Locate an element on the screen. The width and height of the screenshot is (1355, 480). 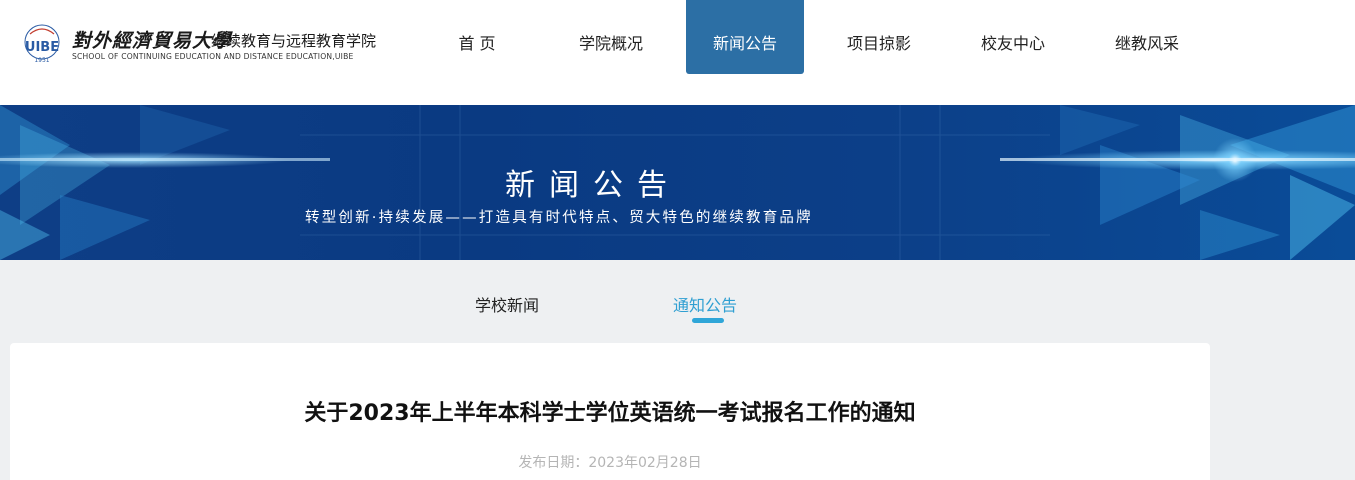
svg-text: 1951 is located at coordinates (41, 60).